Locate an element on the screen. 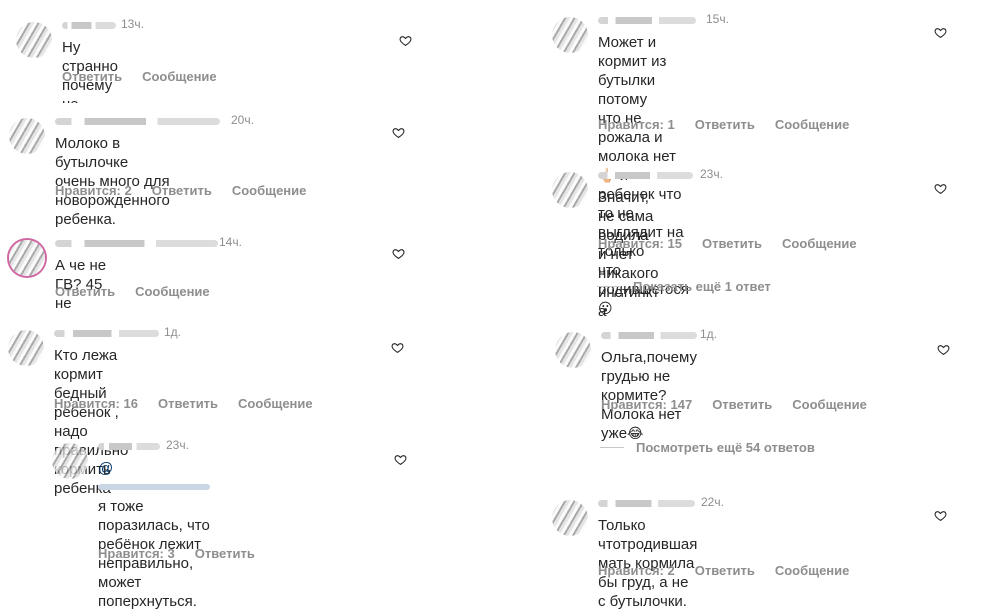  comment-time: 22ч. is located at coordinates (712, 502).